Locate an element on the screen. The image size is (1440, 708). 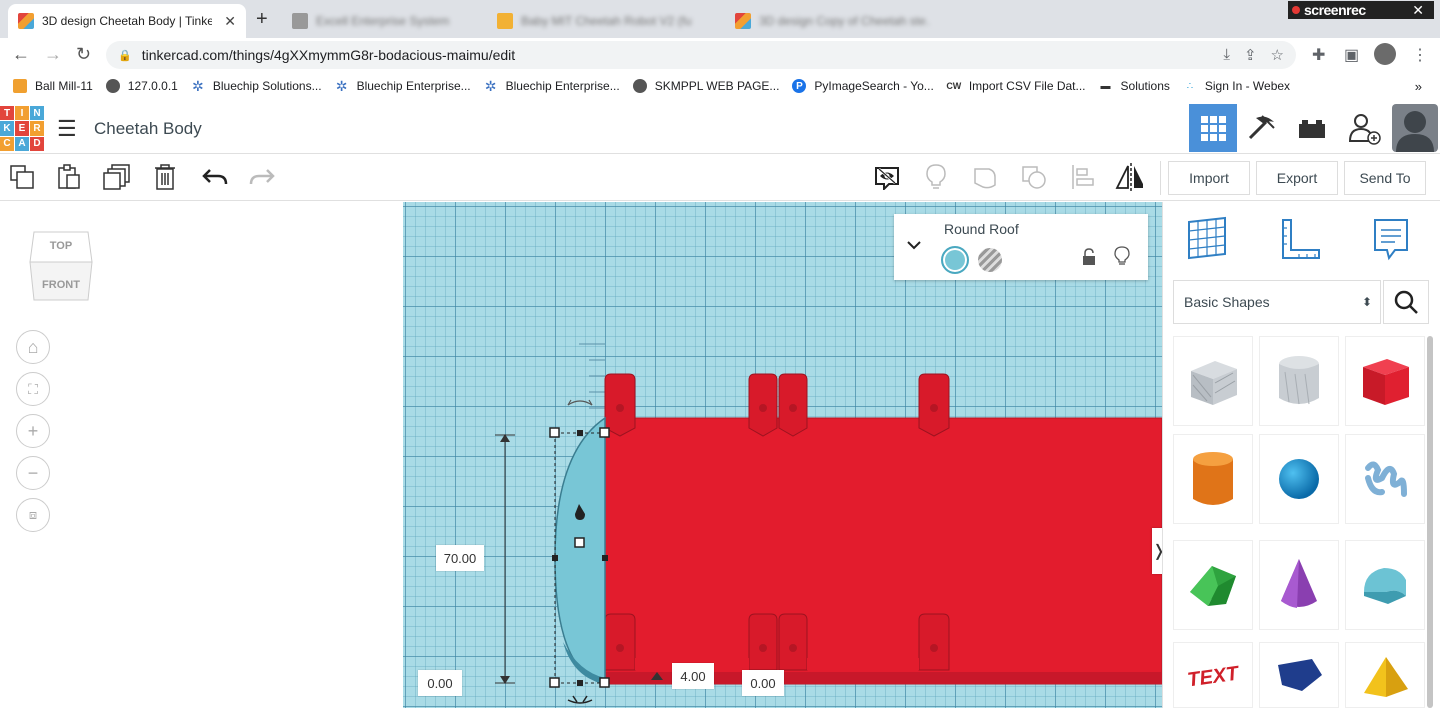
extensions-icon: ✚ is located at coordinates (1318, 55).